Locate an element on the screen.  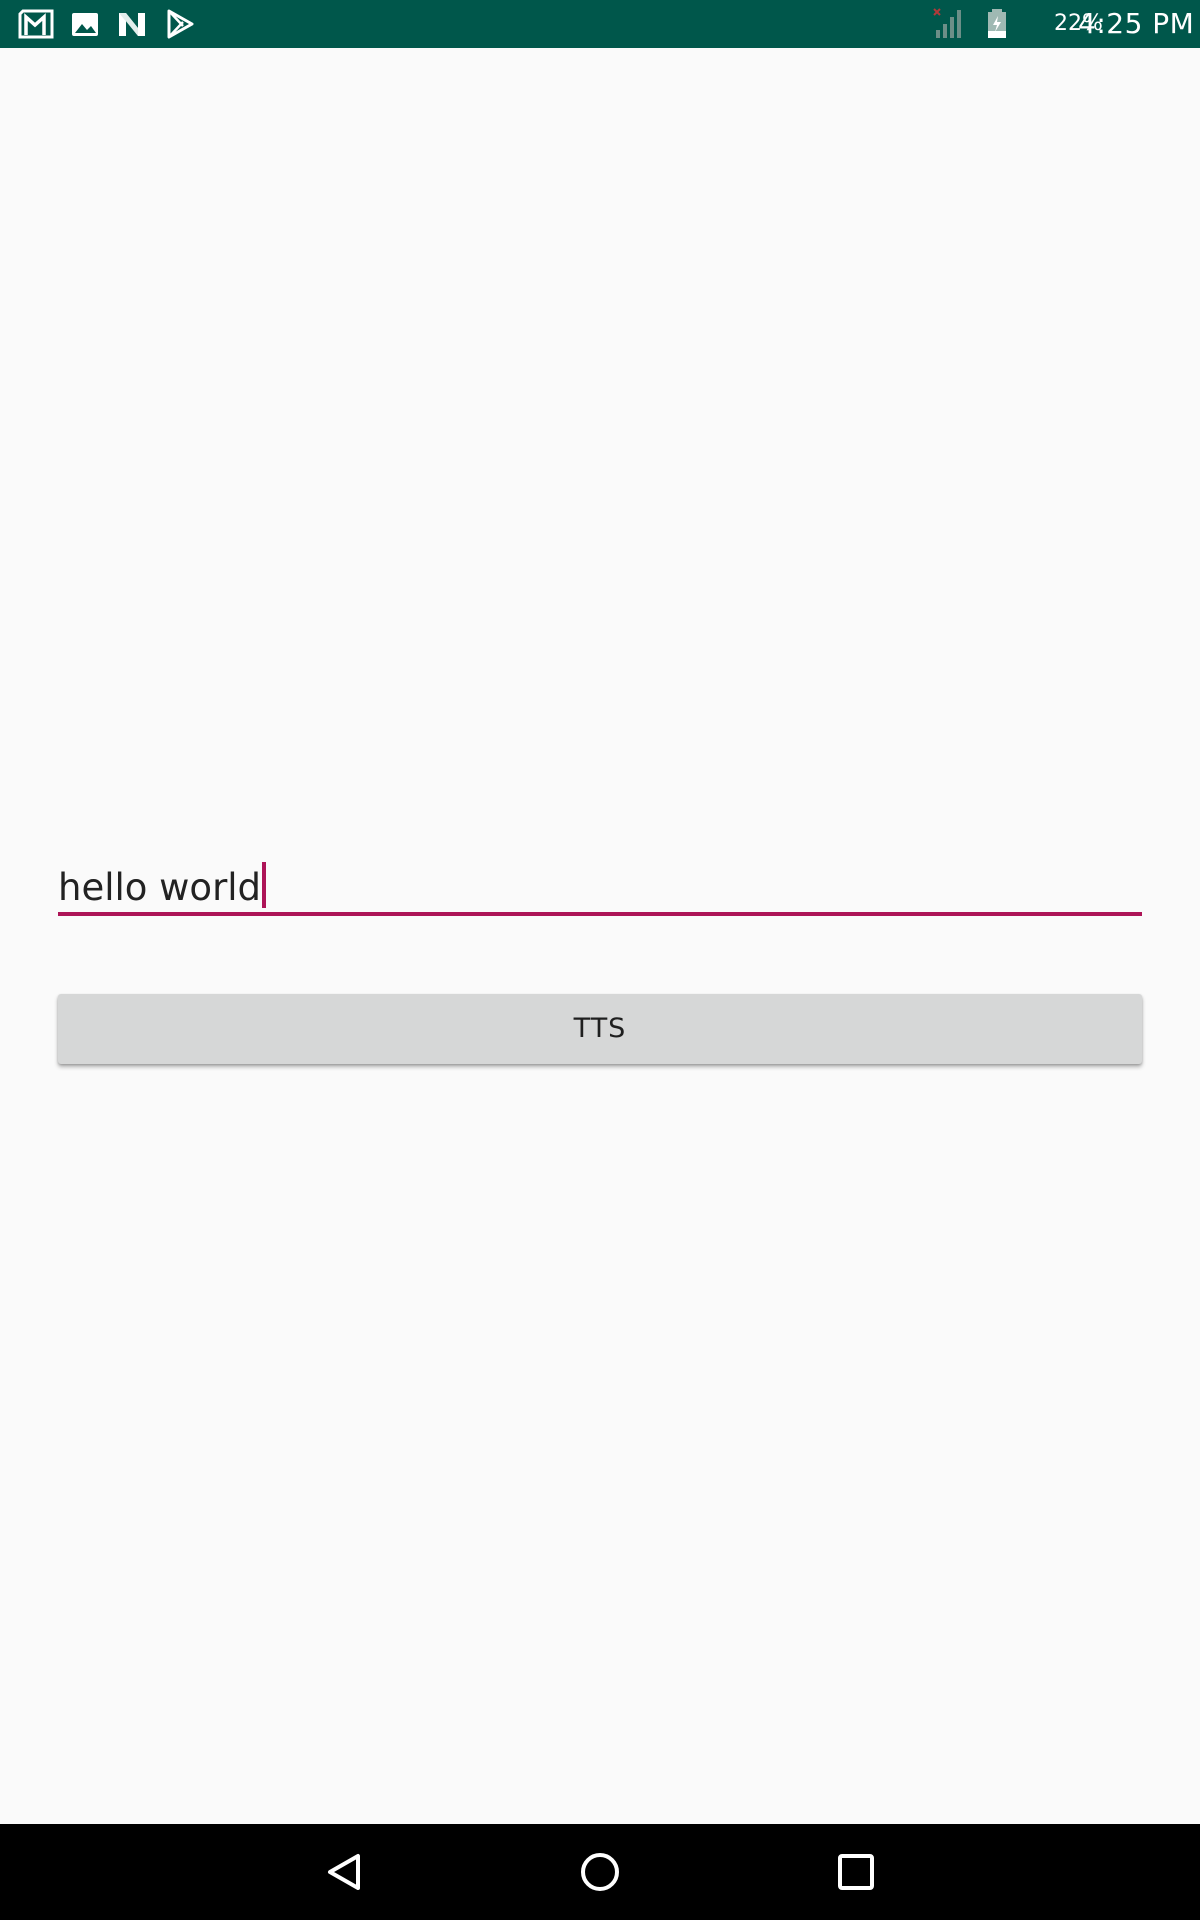
n-app-icon is located at coordinates (132, 24).